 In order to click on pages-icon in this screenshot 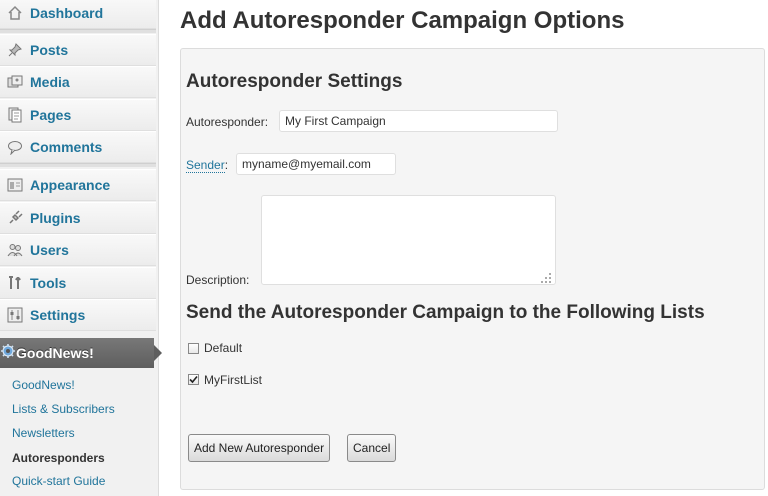, I will do `click(15, 115)`.